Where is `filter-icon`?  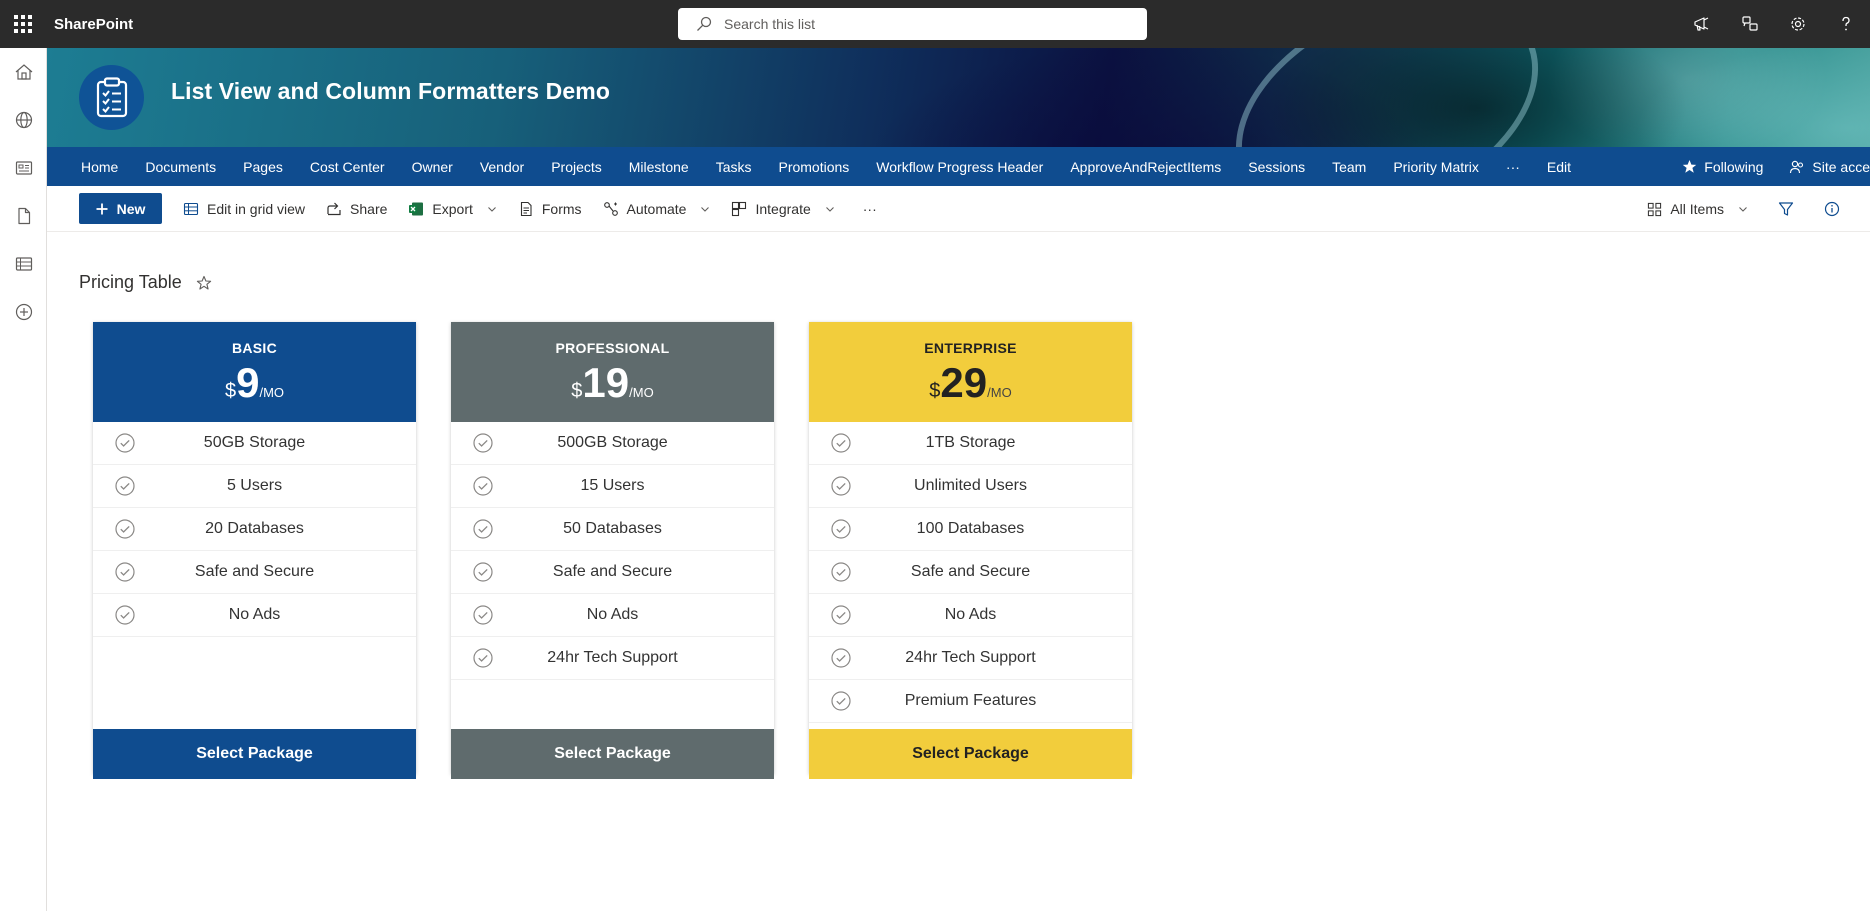
filter-icon is located at coordinates (1786, 209).